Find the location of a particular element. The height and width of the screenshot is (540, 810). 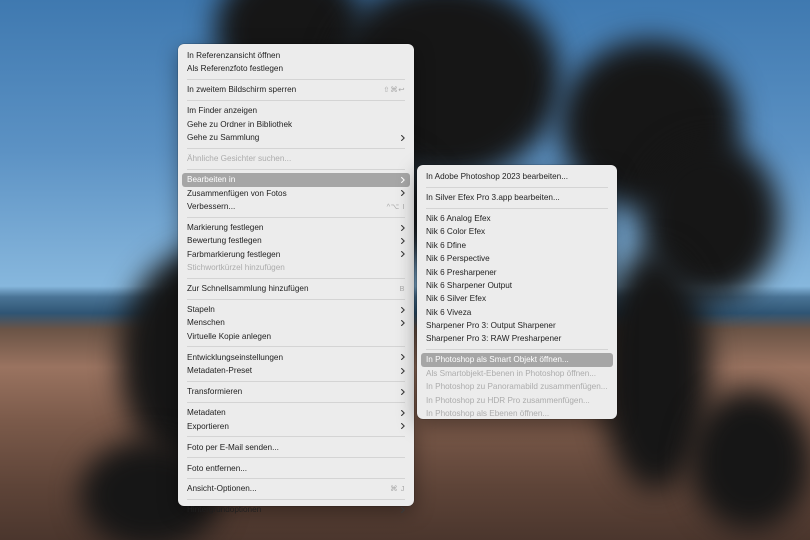

menu-item-nik-6-dfine: Nik 6 Dfine is located at coordinates (517, 245).